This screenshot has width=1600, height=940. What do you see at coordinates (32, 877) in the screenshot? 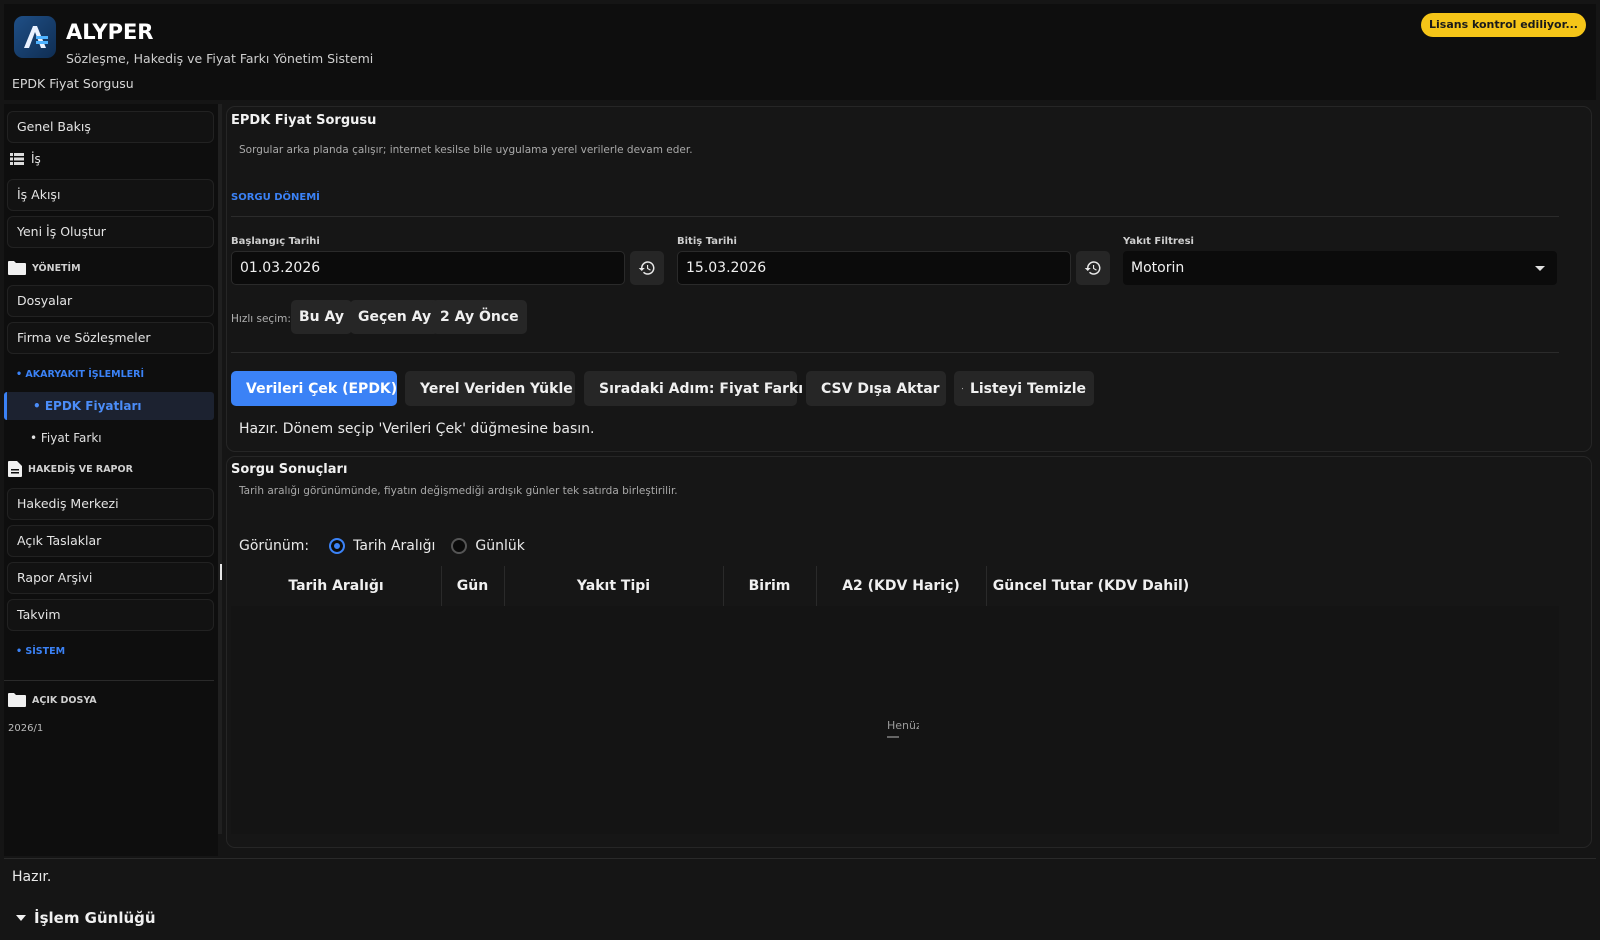
I see `footer-status: Hazır.` at bounding box center [32, 877].